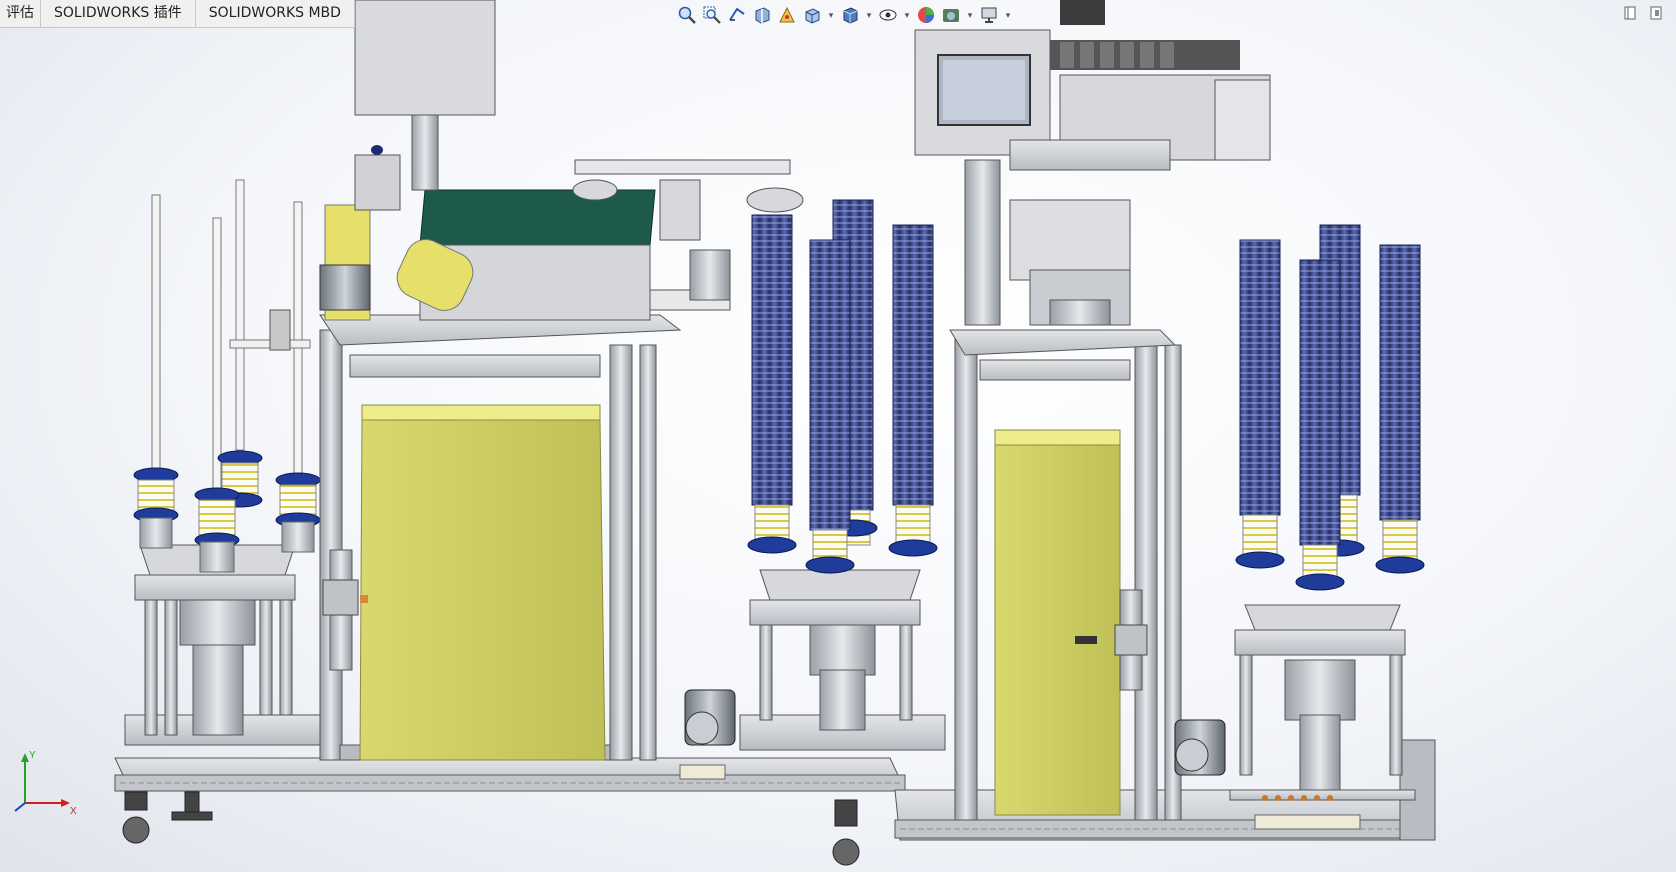 This screenshot has width=1676, height=872. Describe the element at coordinates (1630, 13) in the screenshot. I see `restore-icon` at that location.